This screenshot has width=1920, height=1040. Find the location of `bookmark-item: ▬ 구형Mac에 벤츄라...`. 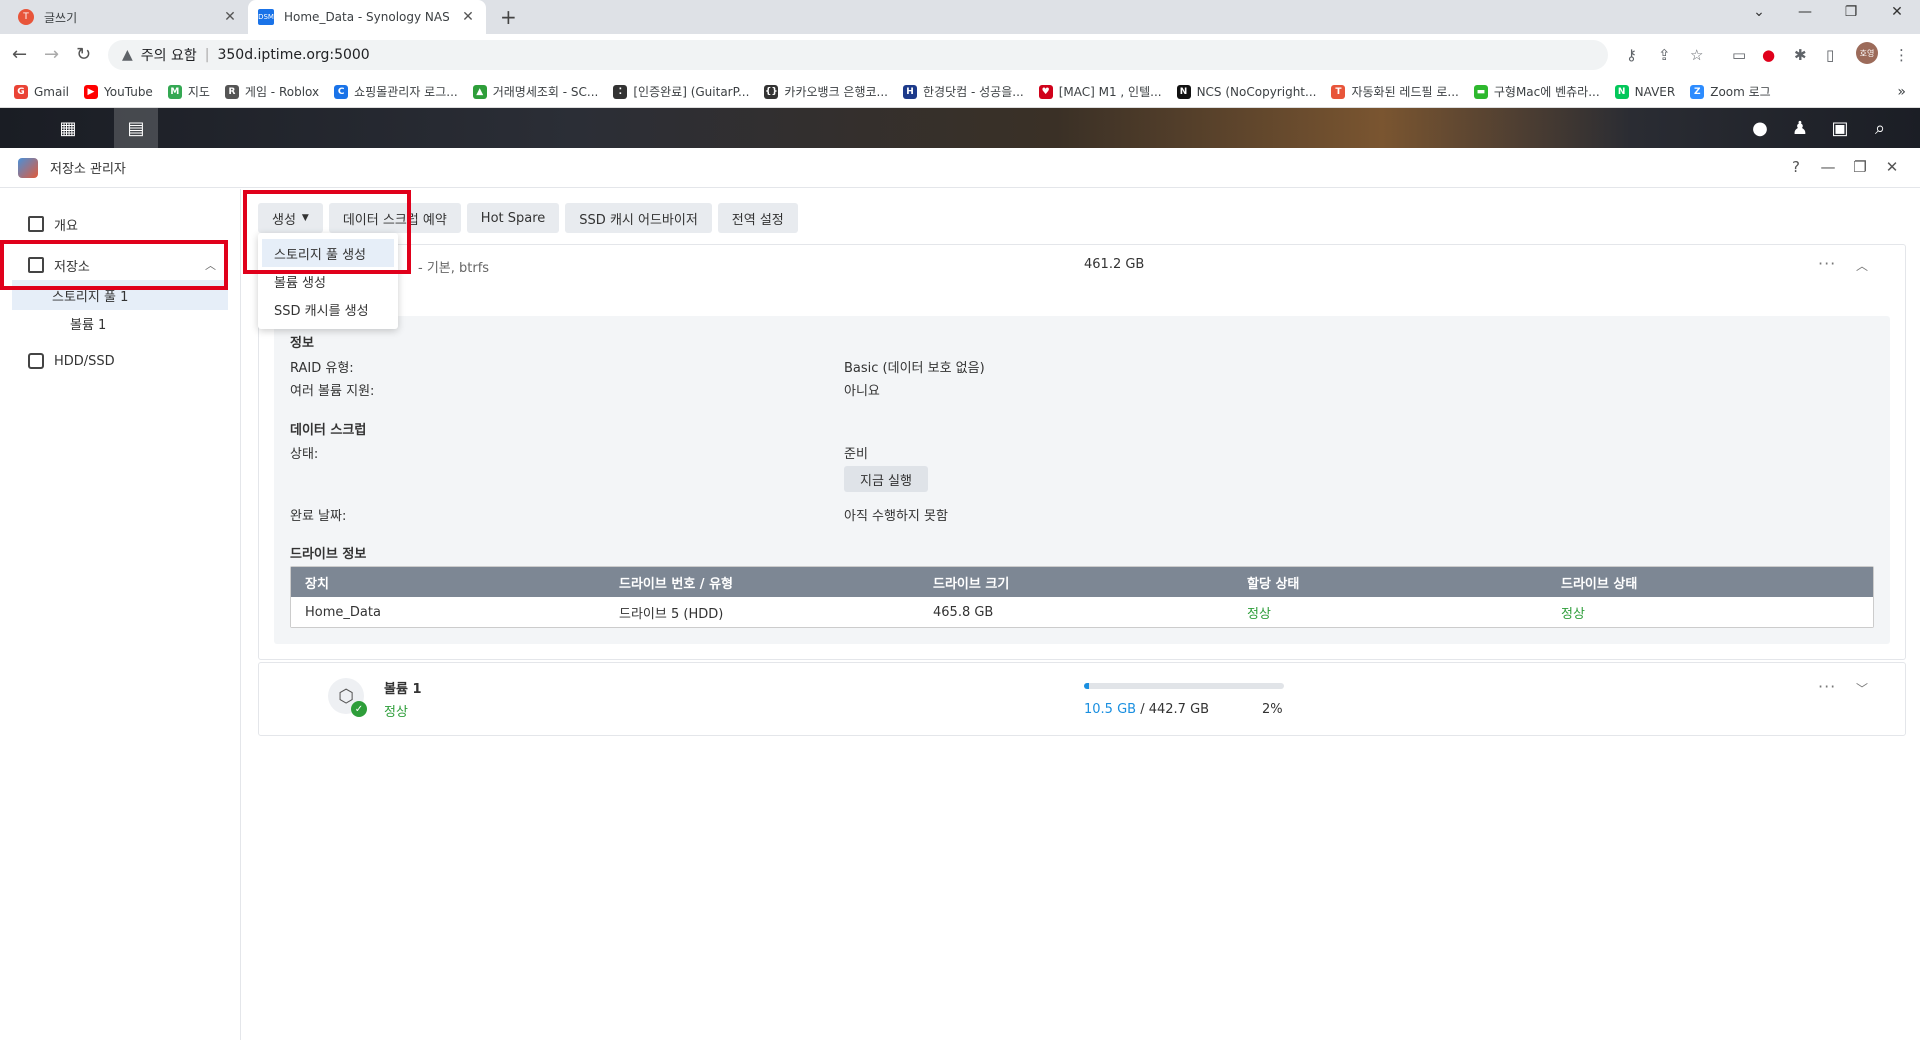

bookmark-item: ▬ 구형Mac에 벤츄라... is located at coordinates (1536, 91).